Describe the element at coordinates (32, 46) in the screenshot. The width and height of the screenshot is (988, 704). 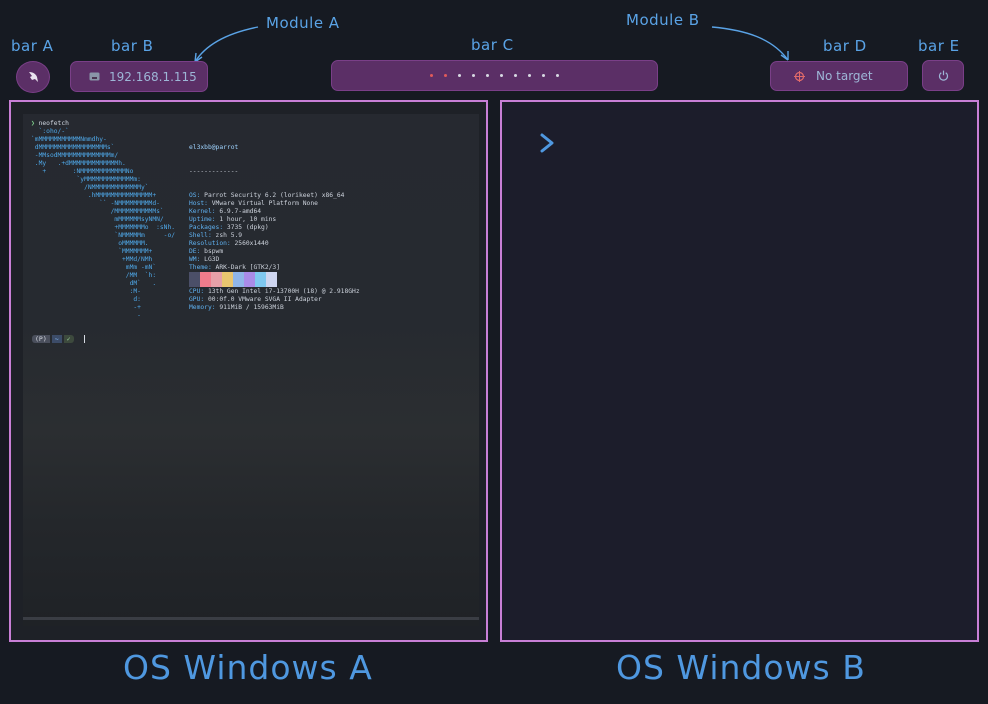
I see `label-bar-a: bar A` at that location.